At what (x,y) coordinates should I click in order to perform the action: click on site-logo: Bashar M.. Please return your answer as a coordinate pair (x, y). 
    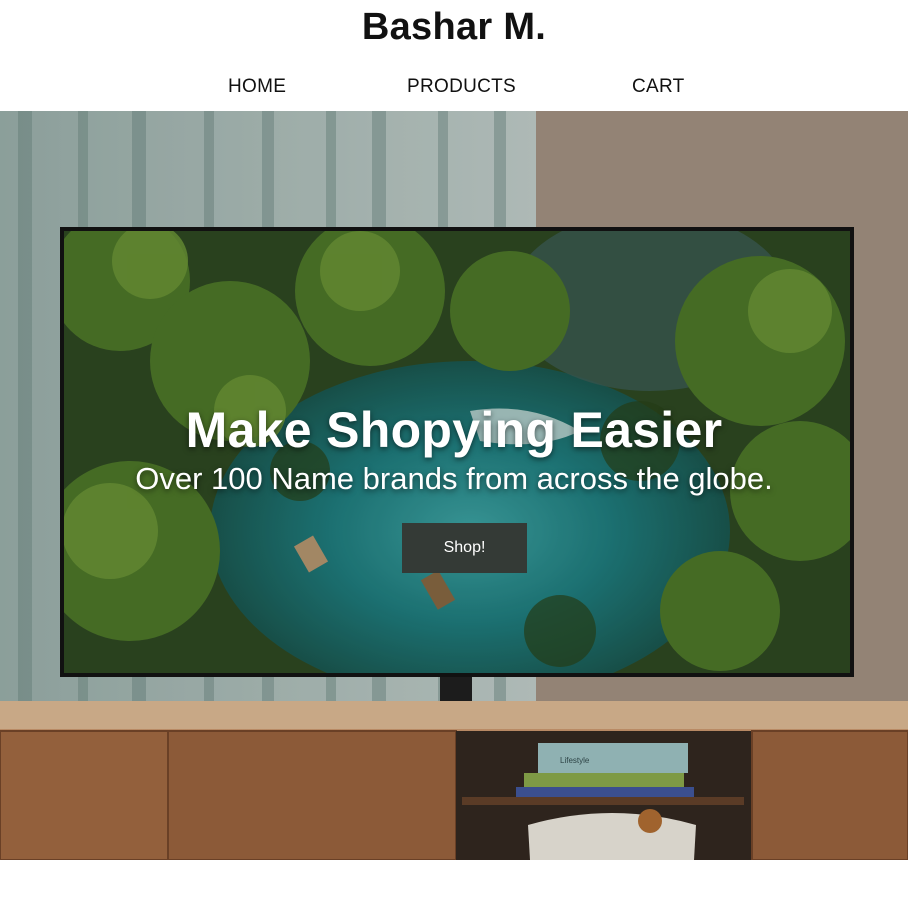
    Looking at the image, I should click on (454, 27).